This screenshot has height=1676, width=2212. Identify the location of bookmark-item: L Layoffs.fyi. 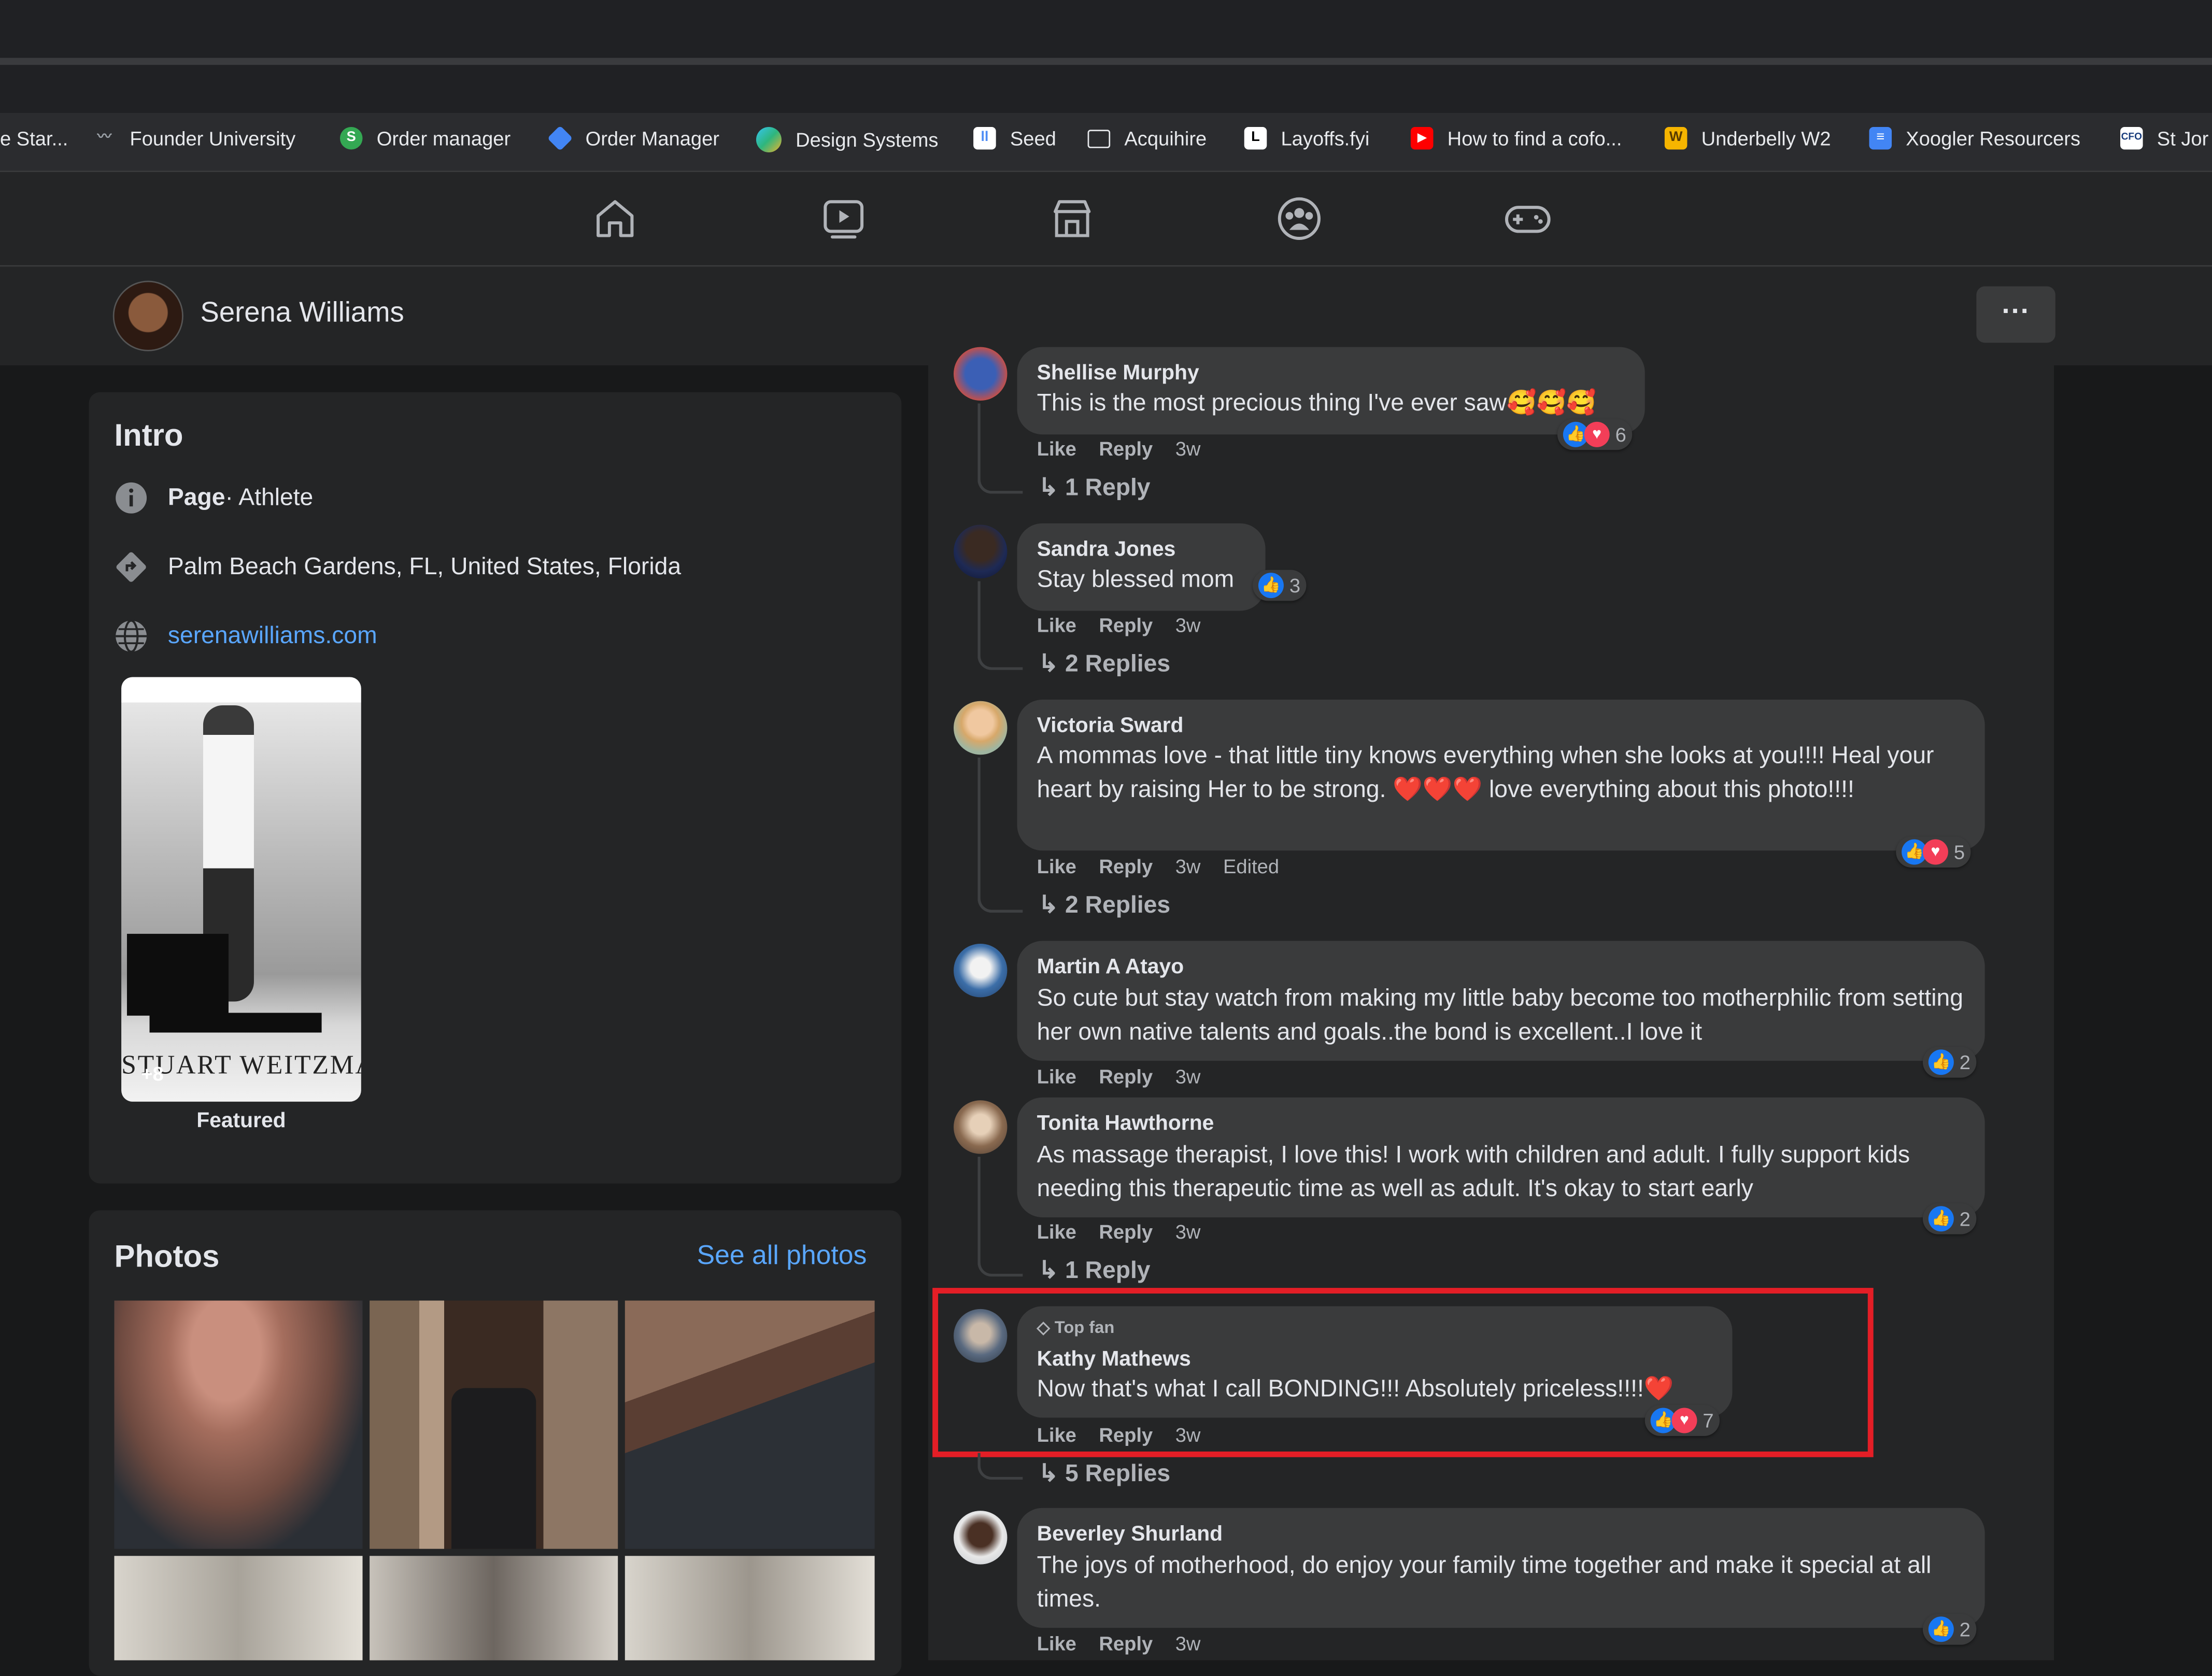
(1306, 138).